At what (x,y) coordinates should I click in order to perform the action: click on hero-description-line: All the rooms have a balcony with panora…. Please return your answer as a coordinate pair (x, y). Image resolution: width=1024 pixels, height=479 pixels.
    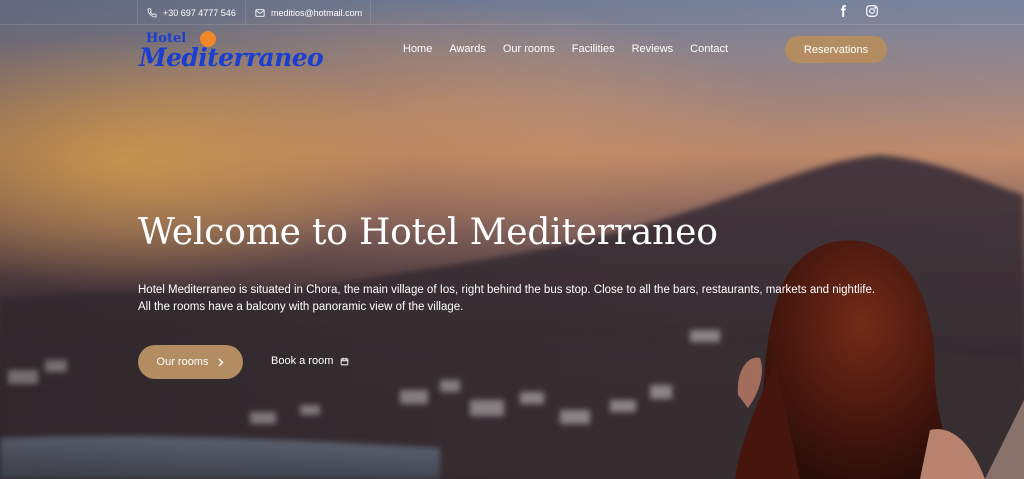
    Looking at the image, I should click on (301, 307).